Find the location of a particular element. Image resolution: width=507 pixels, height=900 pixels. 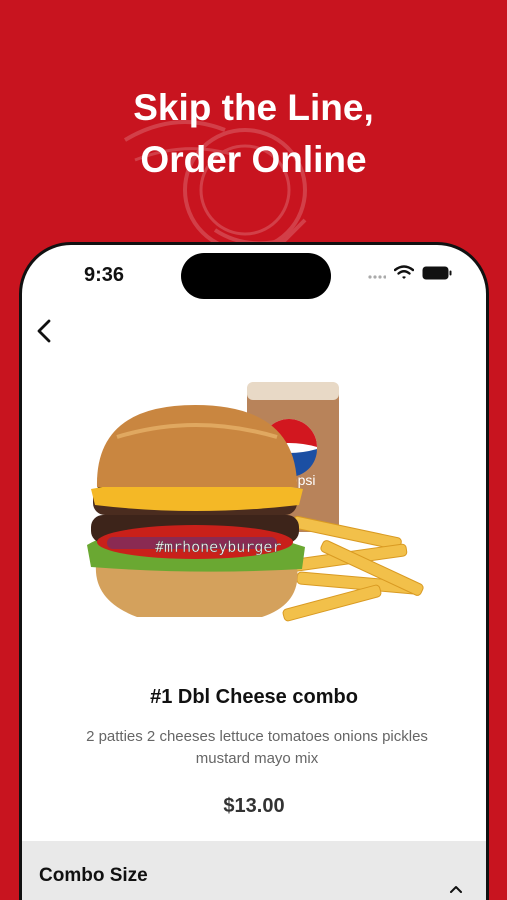

signal-icon is located at coordinates (377, 276).